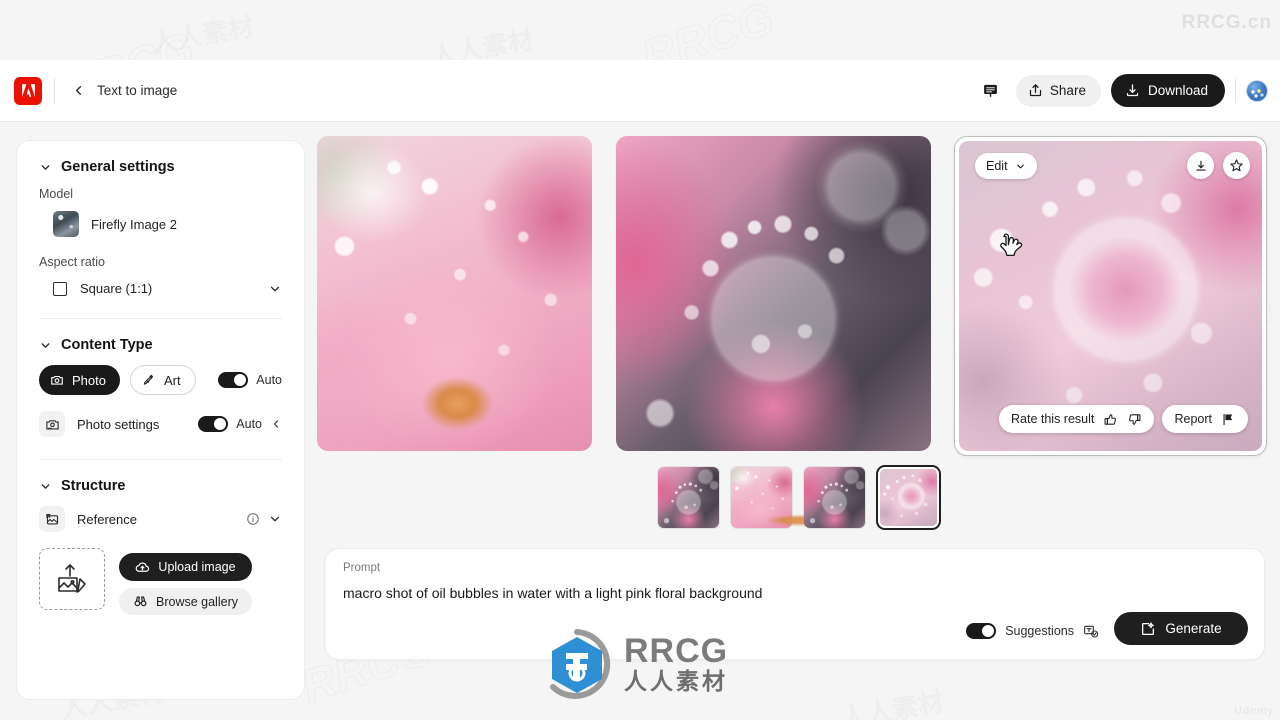 The image size is (1280, 720). Describe the element at coordinates (134, 224) in the screenshot. I see `model-value: Firefly Image 2` at that location.